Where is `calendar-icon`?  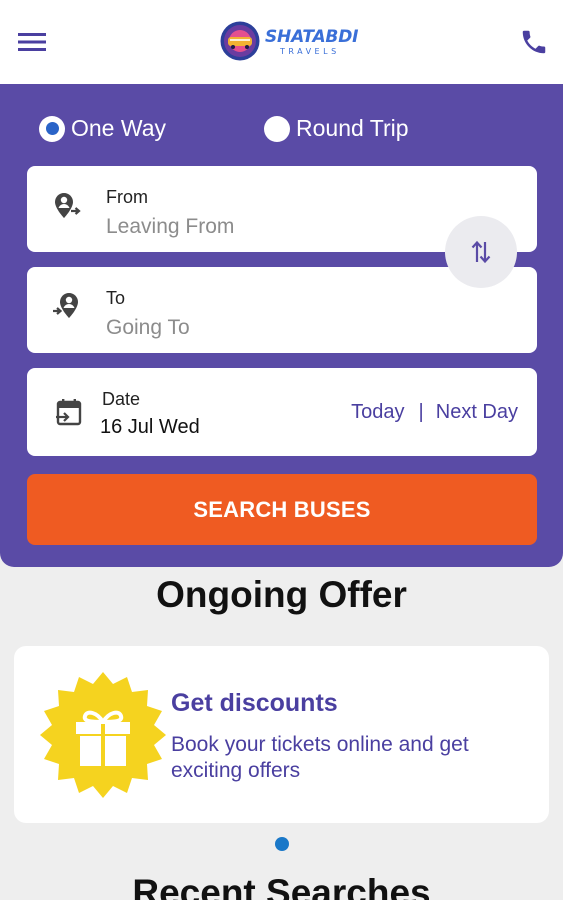
calendar-icon is located at coordinates (69, 412).